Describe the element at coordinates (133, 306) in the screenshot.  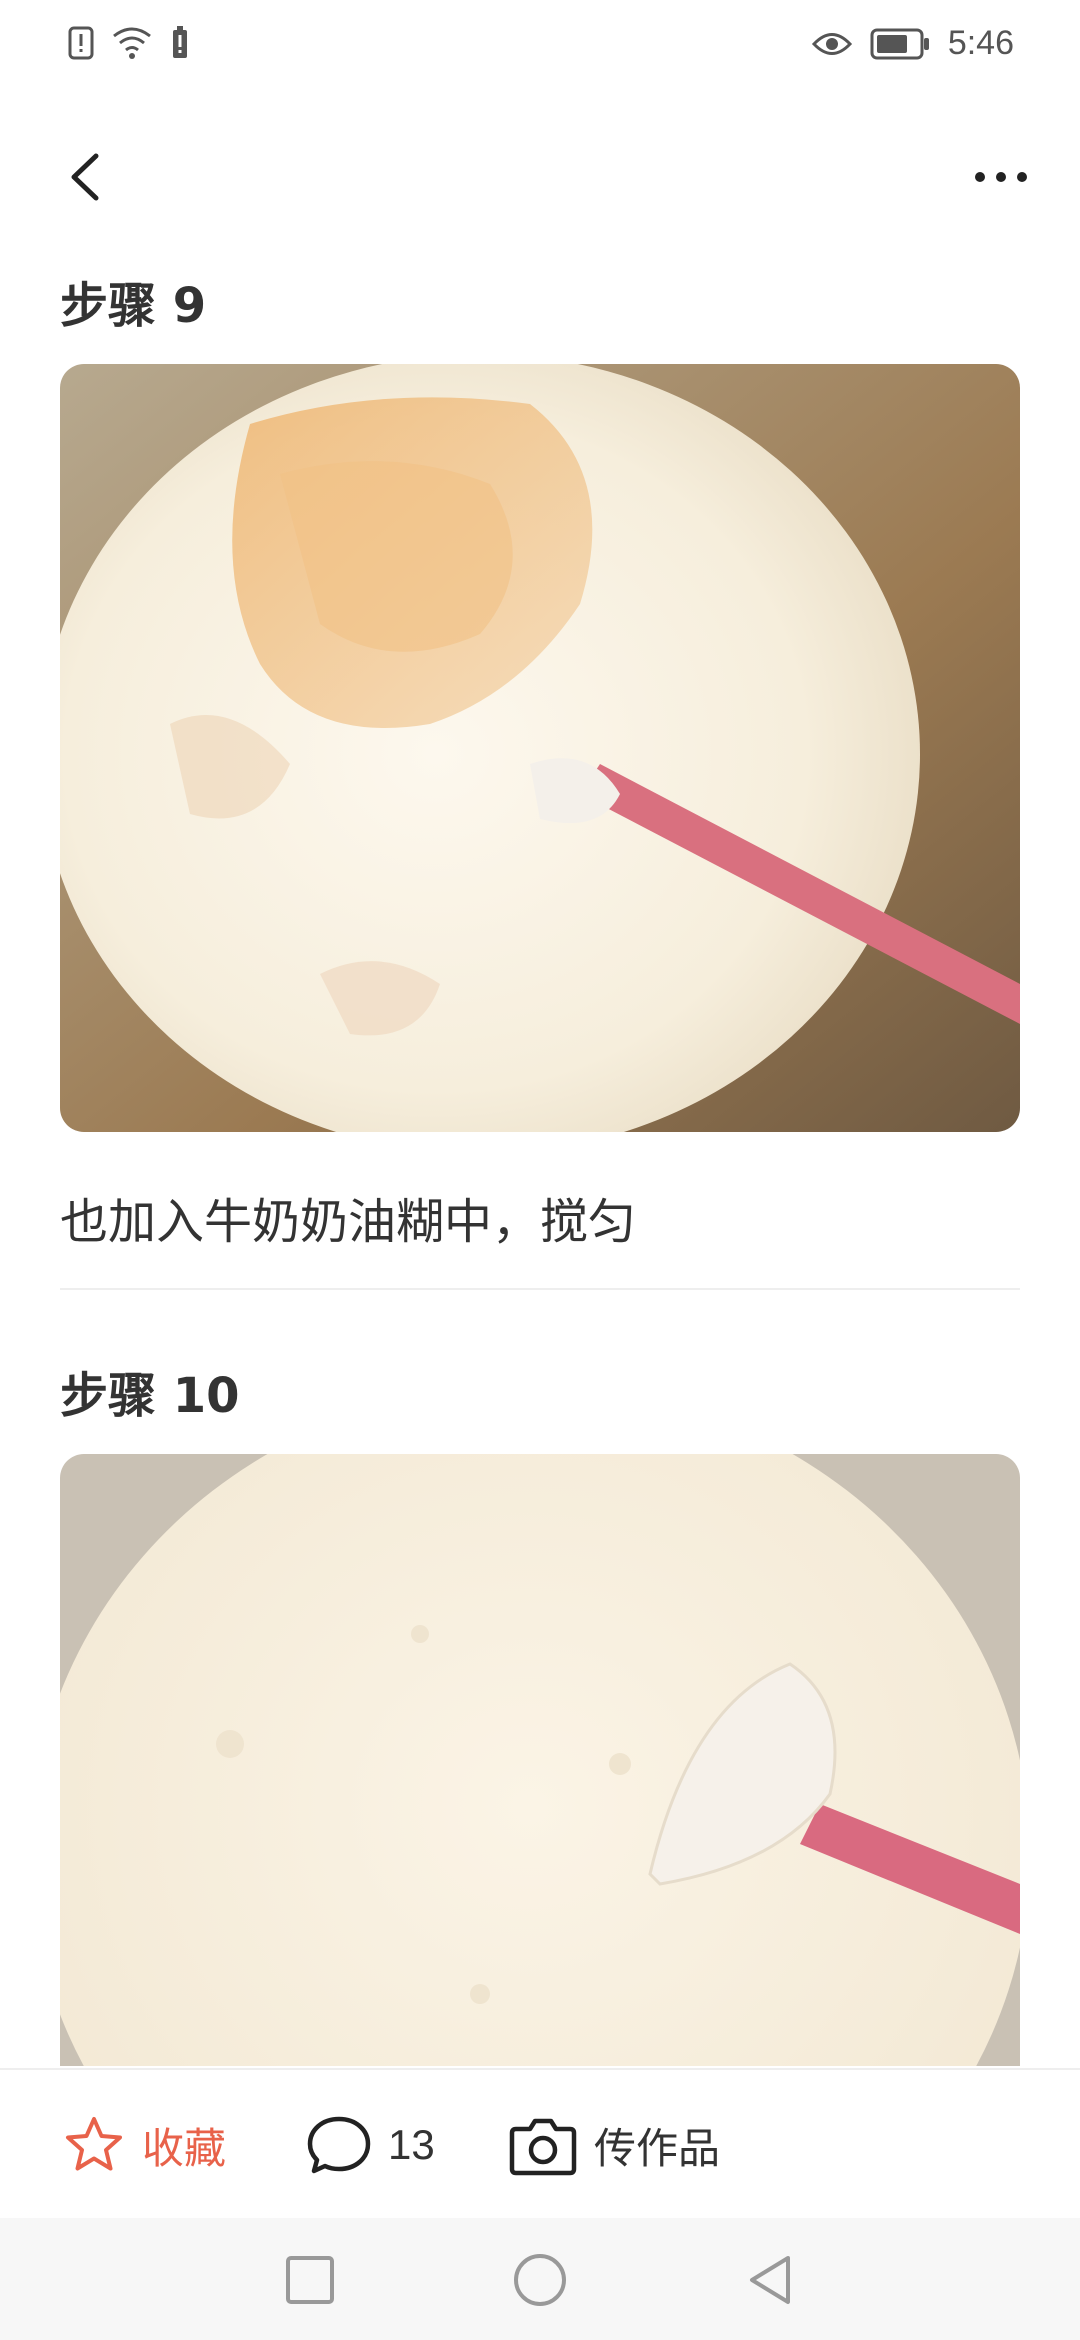
I see `step-title: 步骤 9` at that location.